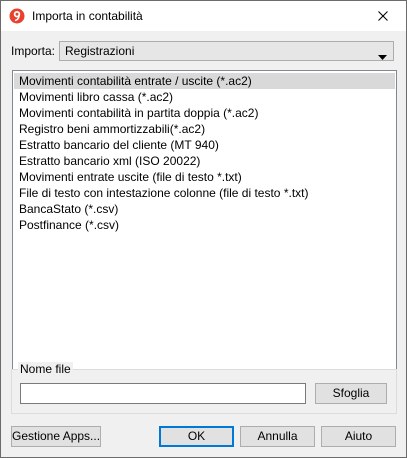 This screenshot has height=458, width=407. What do you see at coordinates (17, 16) in the screenshot?
I see `banana-app-icon` at bounding box center [17, 16].